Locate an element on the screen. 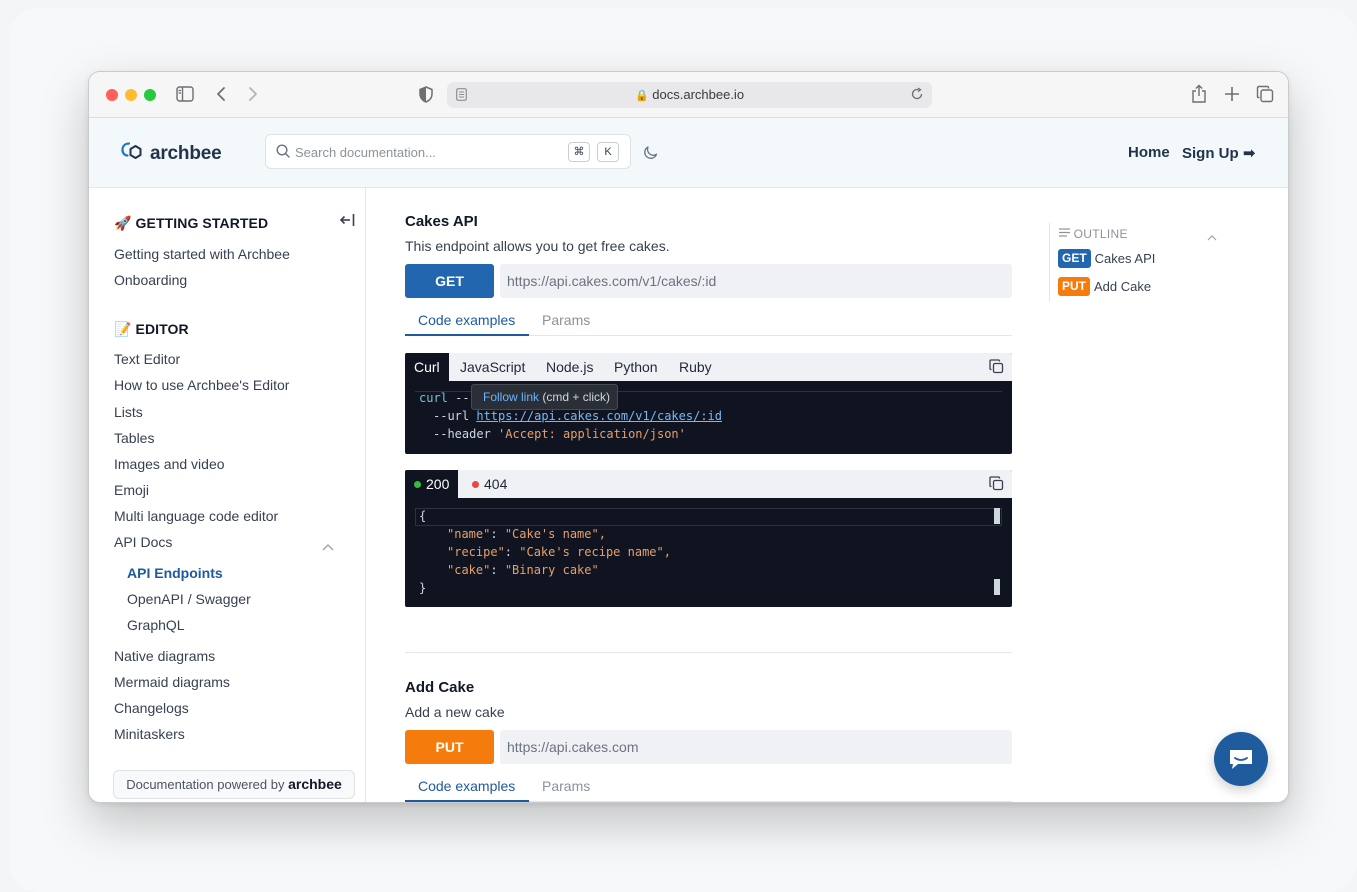 This screenshot has height=892, width=1357. logo-text: archbee is located at coordinates (186, 153).